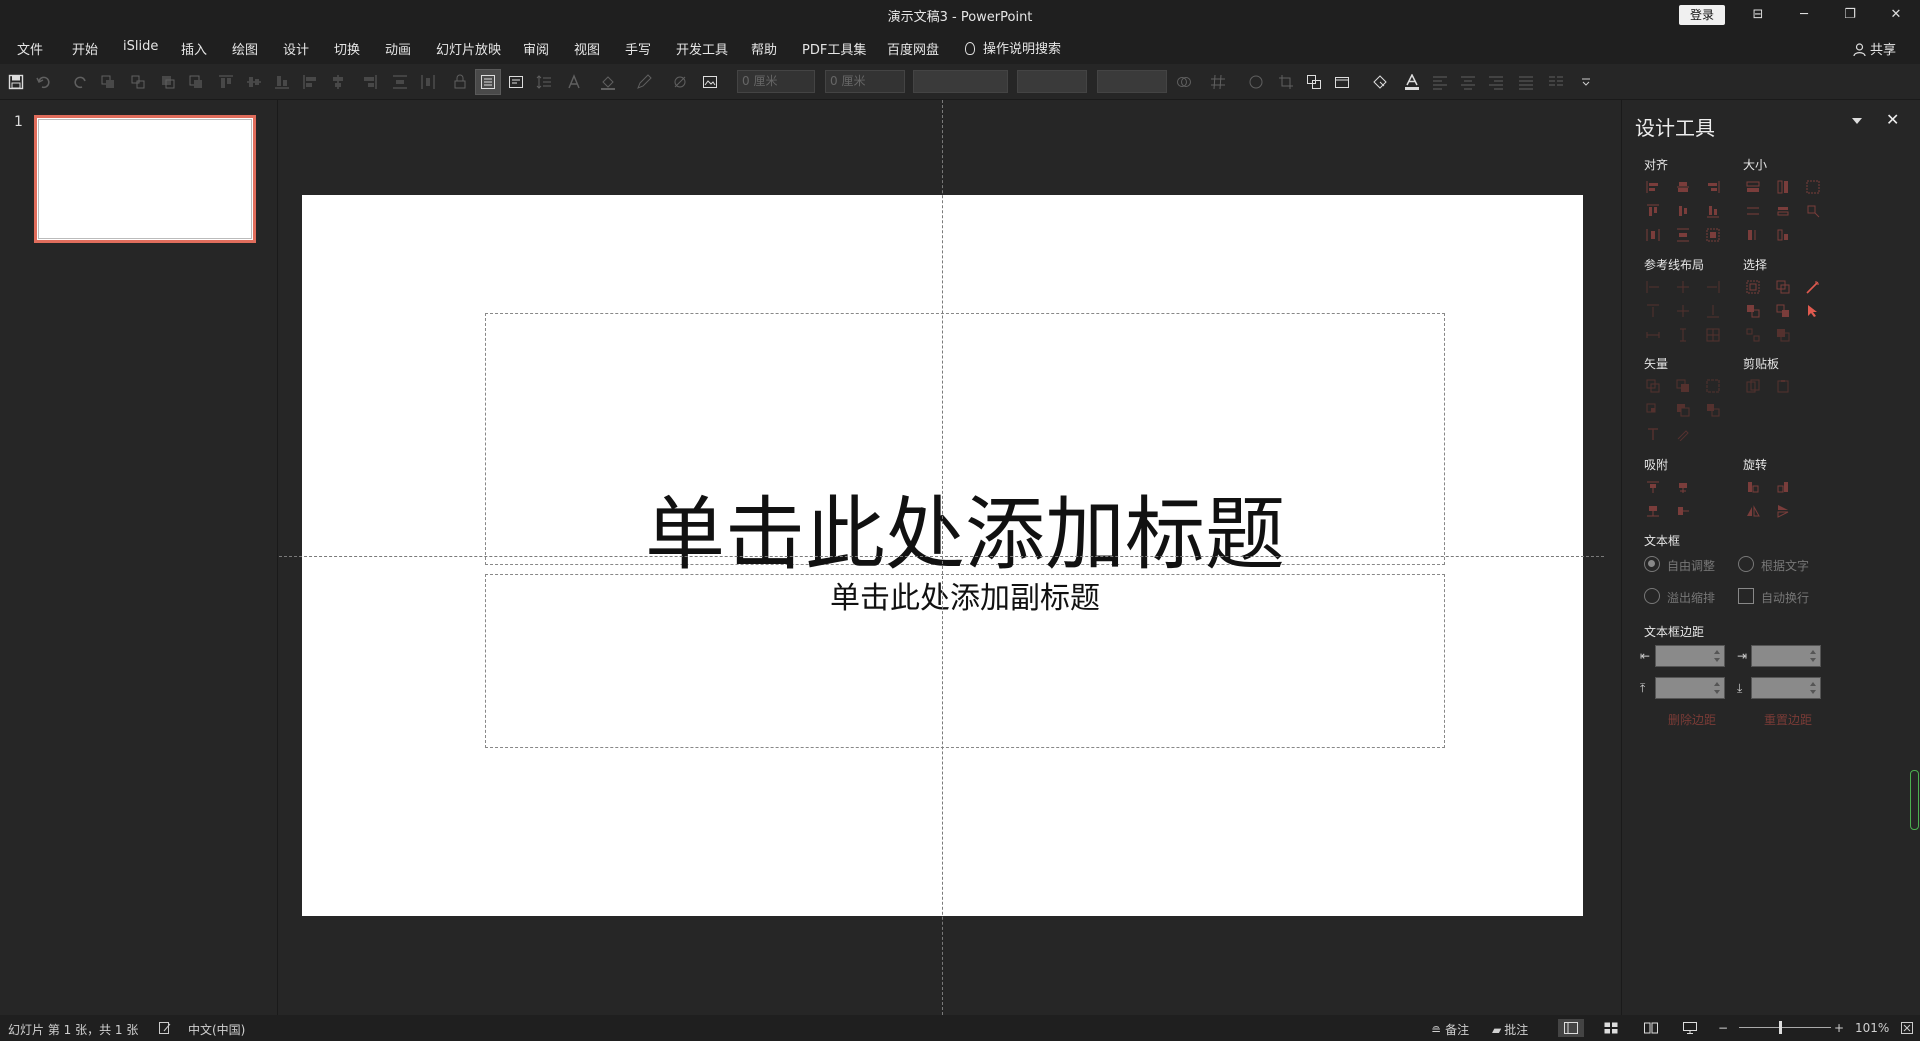 The width and height of the screenshot is (1920, 1041). Describe the element at coordinates (1780, 1027) in the screenshot. I see `zoom-slider-thumb` at that location.